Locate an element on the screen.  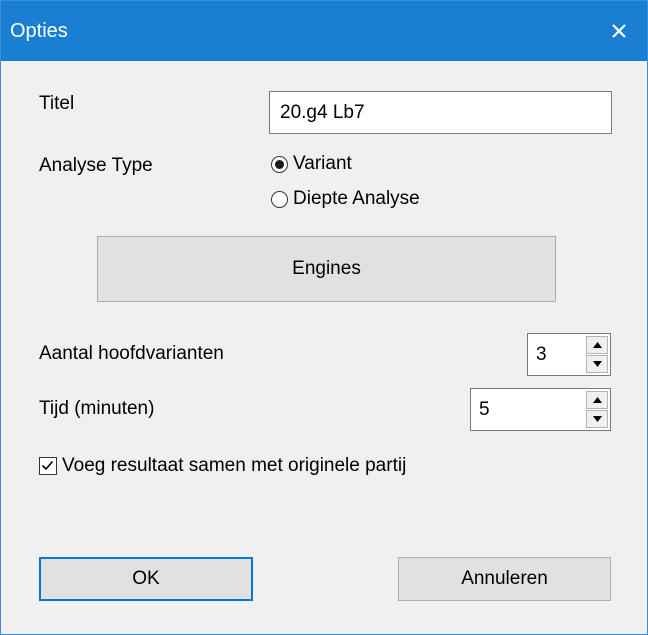
close-icon is located at coordinates (619, 31).